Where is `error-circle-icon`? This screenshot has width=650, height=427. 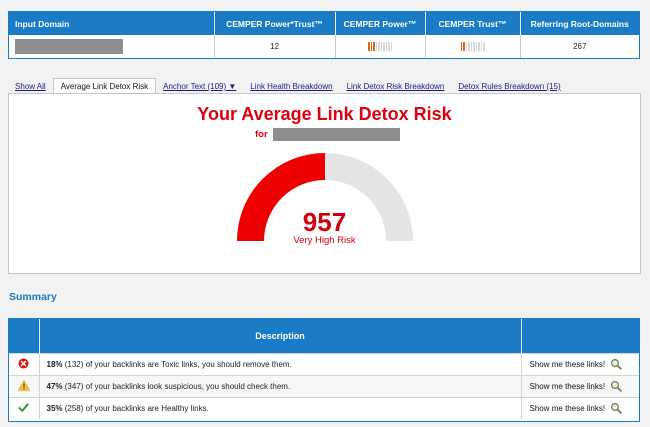 error-circle-icon is located at coordinates (23, 363).